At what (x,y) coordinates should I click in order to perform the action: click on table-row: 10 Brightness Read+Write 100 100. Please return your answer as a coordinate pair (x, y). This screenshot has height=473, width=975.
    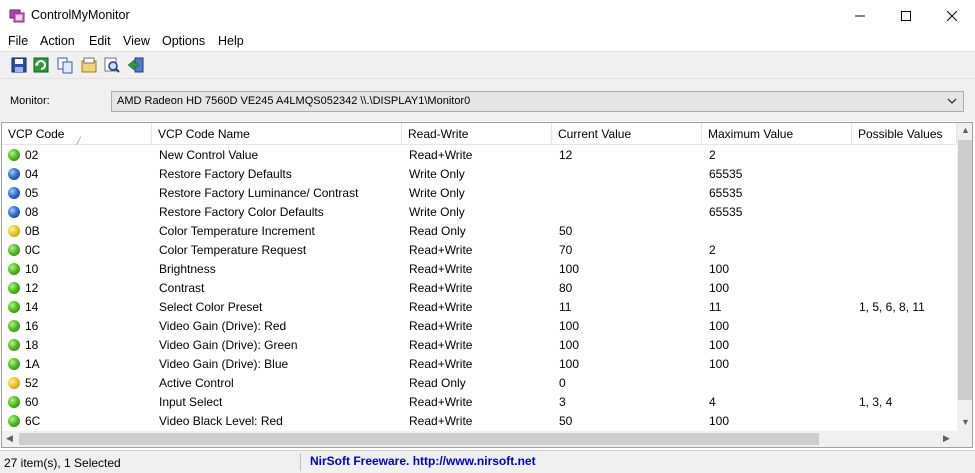
    Looking at the image, I should click on (479, 269).